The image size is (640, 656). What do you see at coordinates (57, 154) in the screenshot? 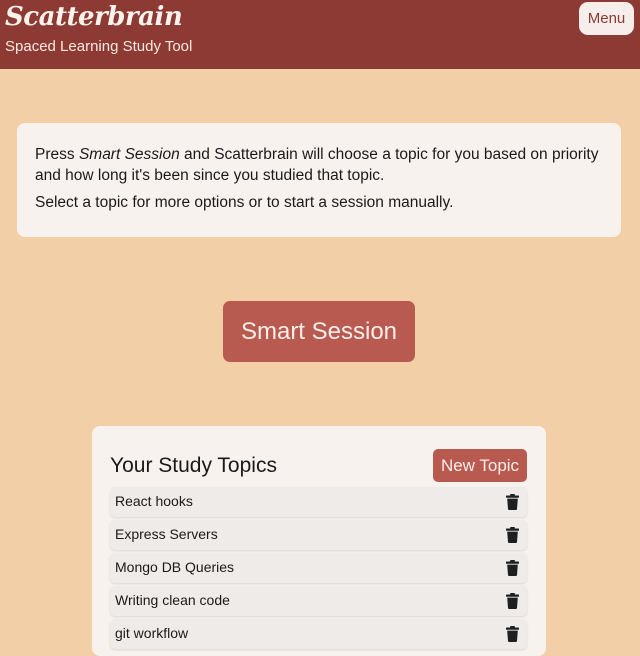
I see `info-text-prefix: Press` at bounding box center [57, 154].